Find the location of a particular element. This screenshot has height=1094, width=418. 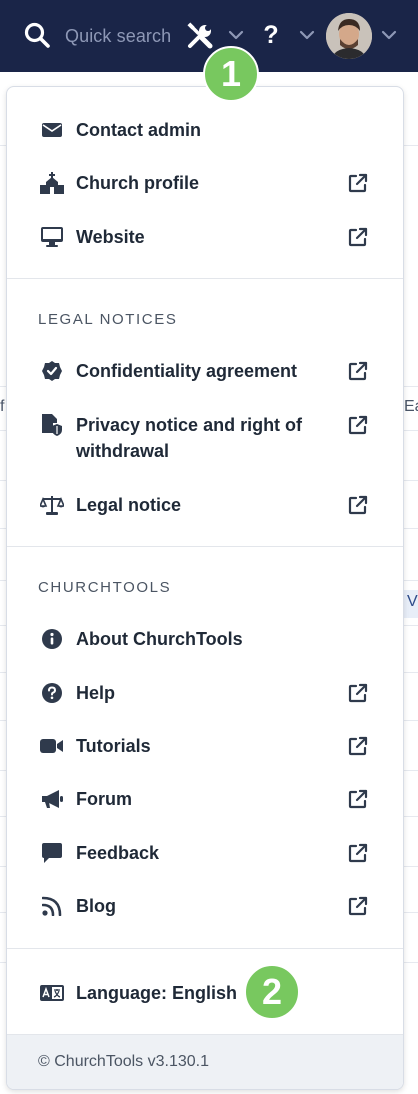

menu-item-label: Website is located at coordinates (110, 237).